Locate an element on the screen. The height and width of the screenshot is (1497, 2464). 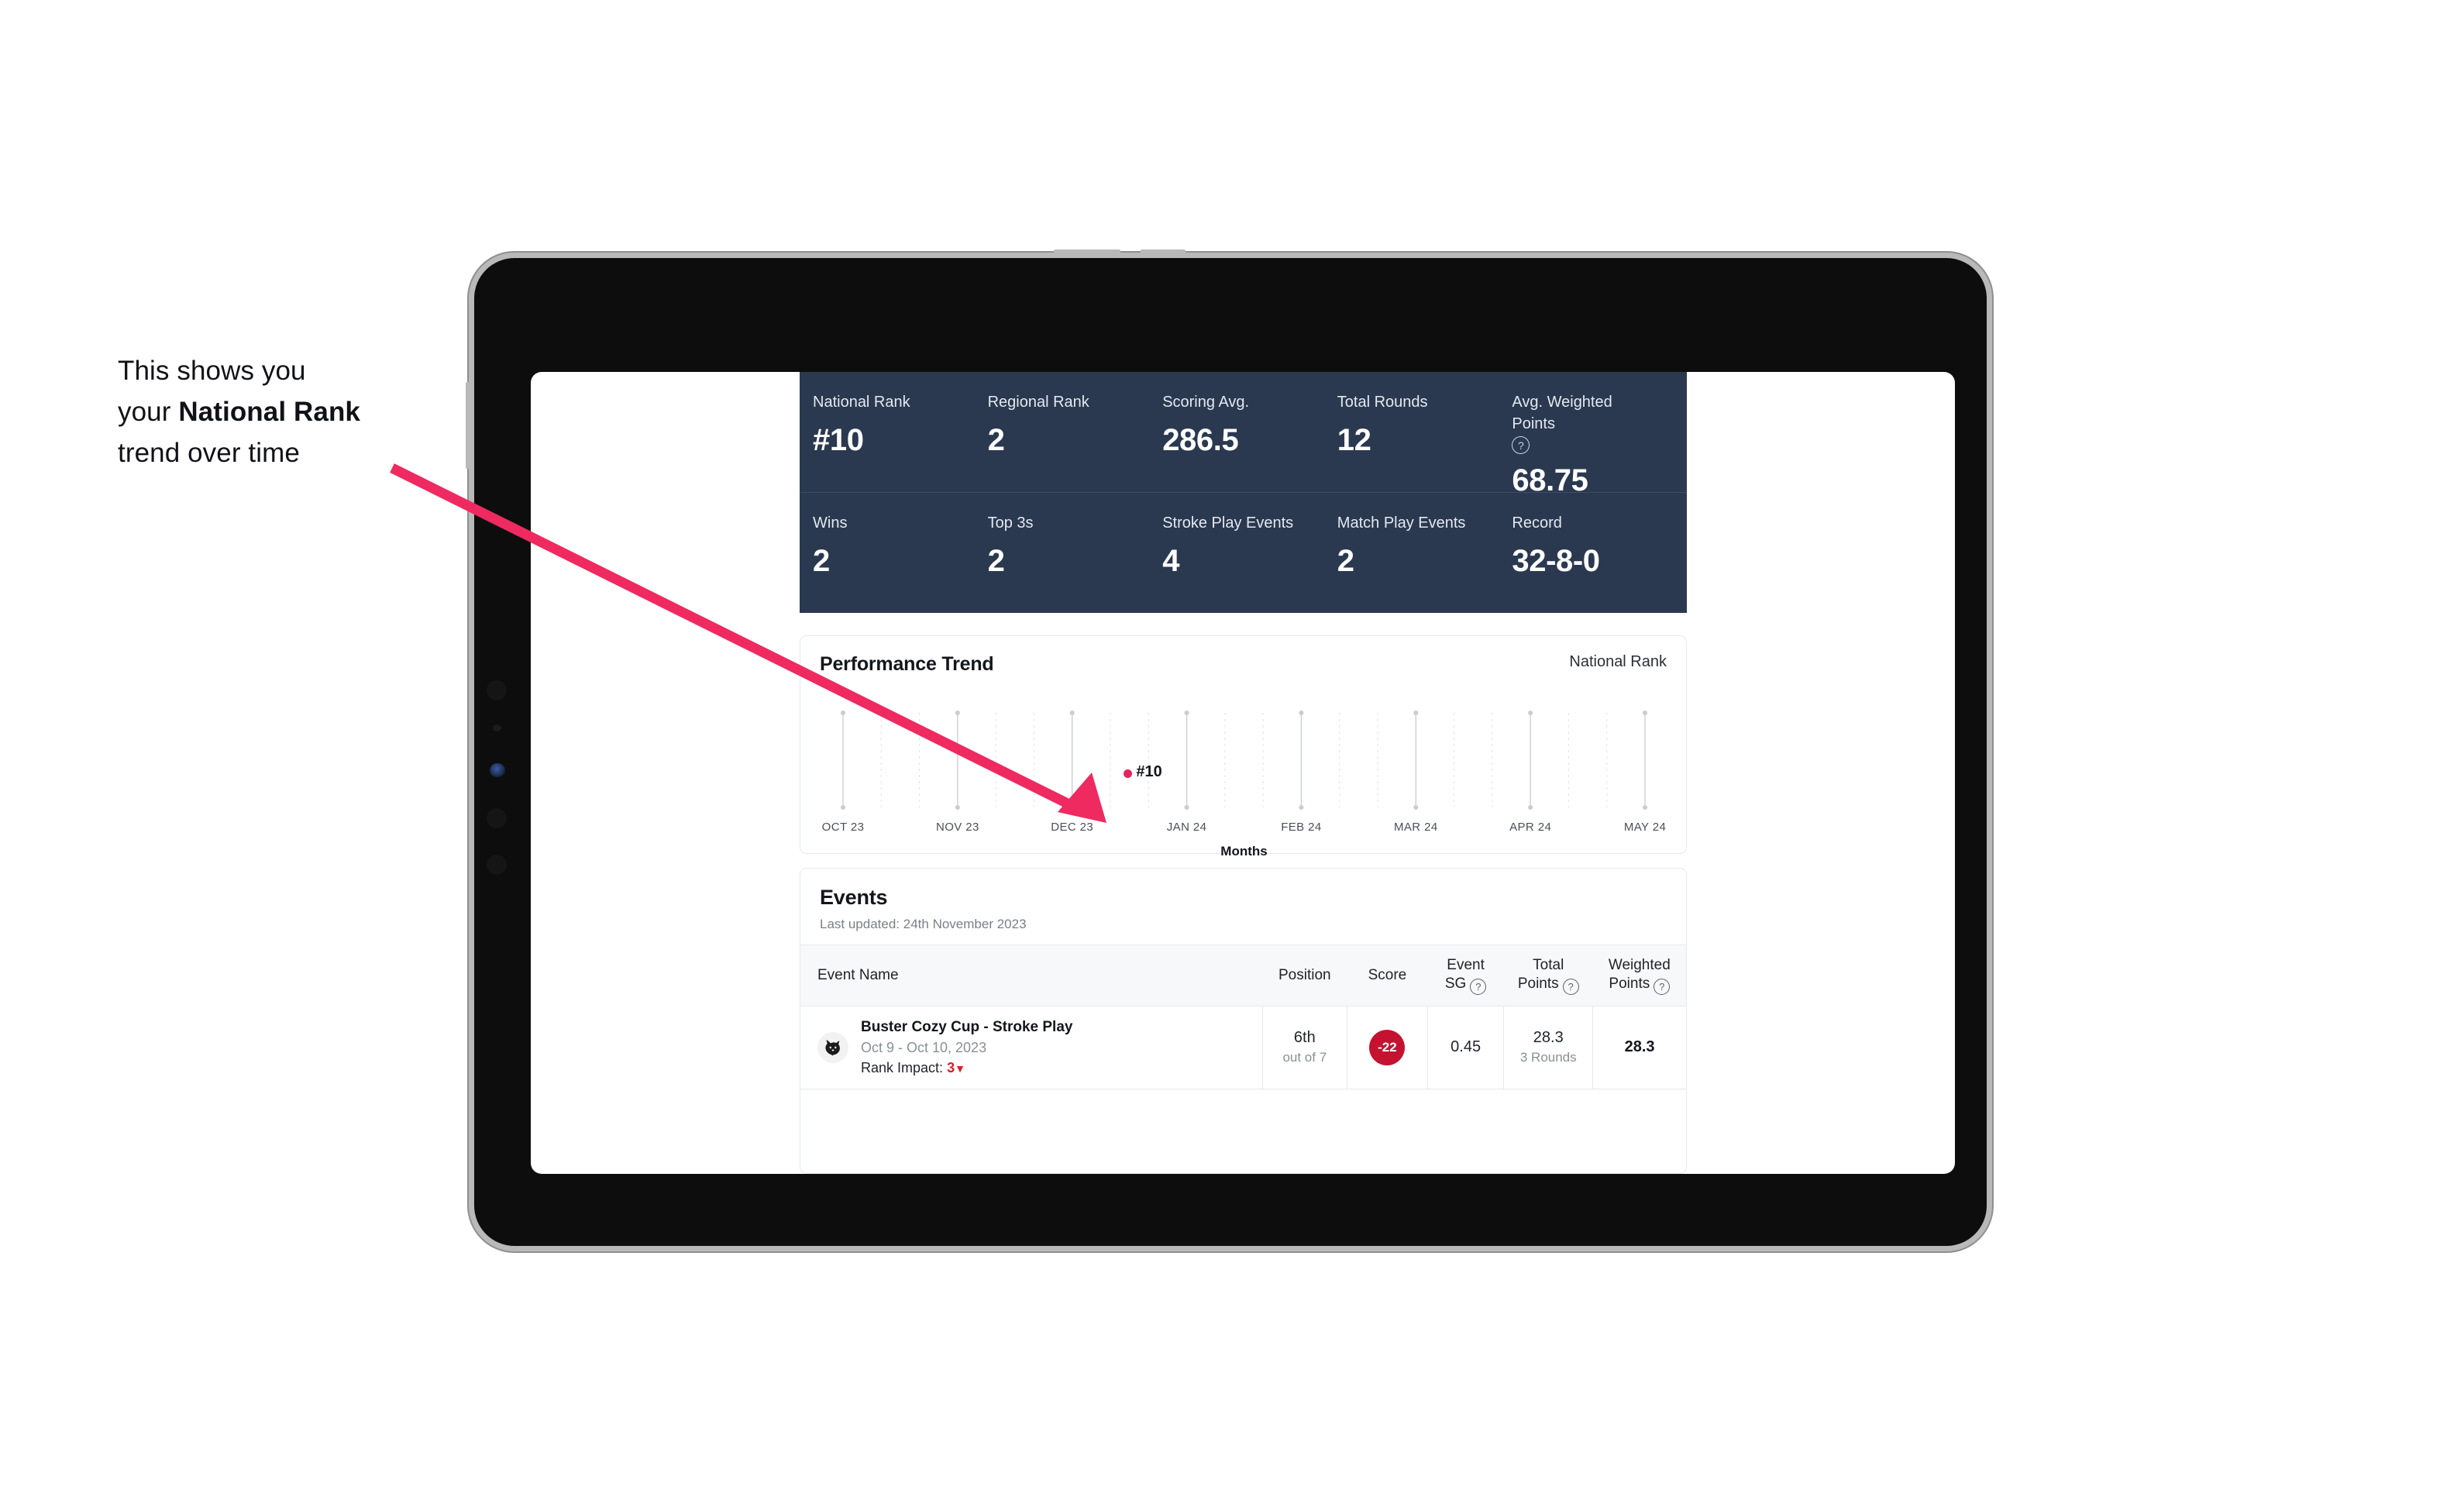
sensor-dot-icon is located at coordinates (497, 818).